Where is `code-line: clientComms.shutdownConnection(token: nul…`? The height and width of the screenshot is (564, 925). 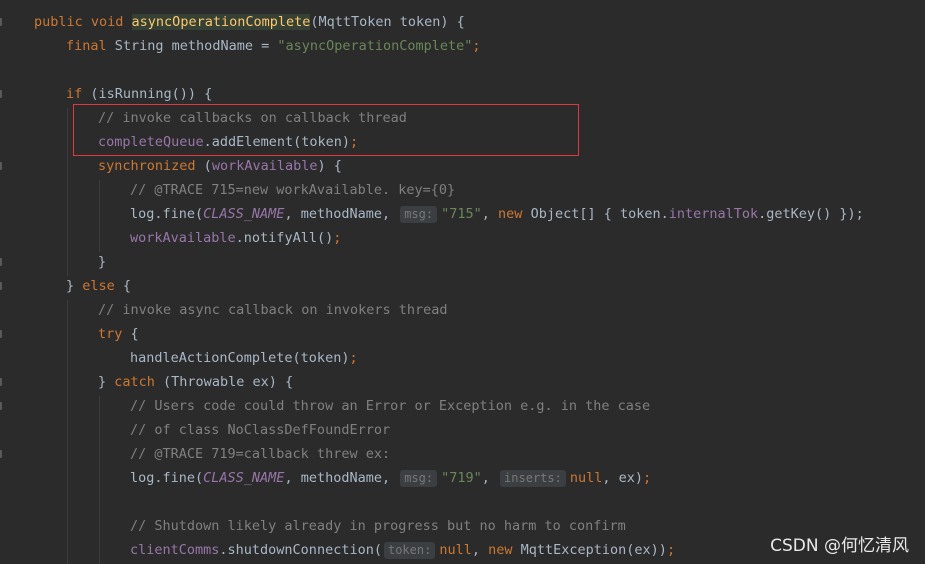 code-line: clientComms.shutdownConnection(token: nul… is located at coordinates (402, 550).